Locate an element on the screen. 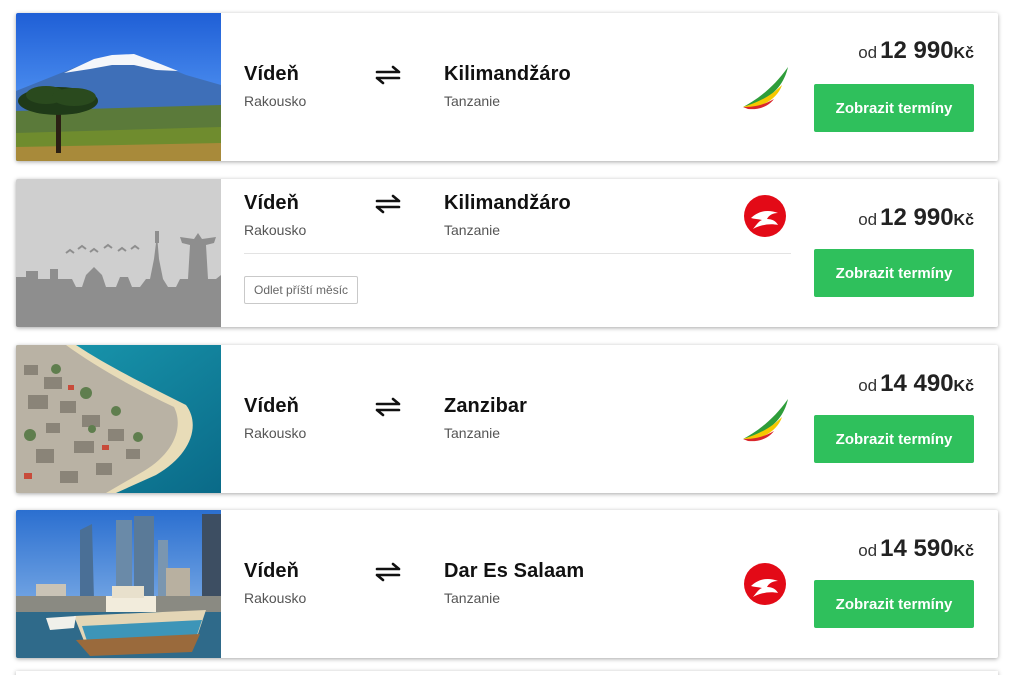 This screenshot has height=675, width=1024. destination-city: Dar Es Salaam is located at coordinates (514, 571).